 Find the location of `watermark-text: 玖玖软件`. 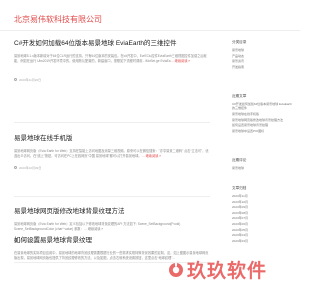

watermark-text: 玖玖软件 is located at coordinates (227, 271).